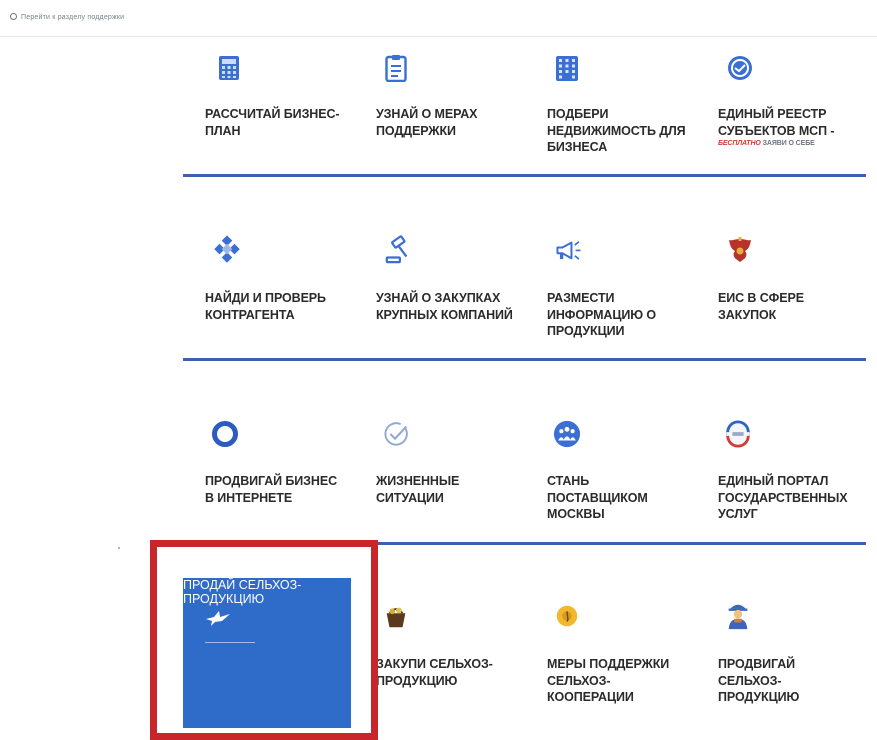 This screenshot has height=740, width=877. What do you see at coordinates (271, 489) in the screenshot?
I see `tile-label: ПРОДВИГАЙ БИЗНЕС В ИНТЕРНЕТЕ` at bounding box center [271, 489].